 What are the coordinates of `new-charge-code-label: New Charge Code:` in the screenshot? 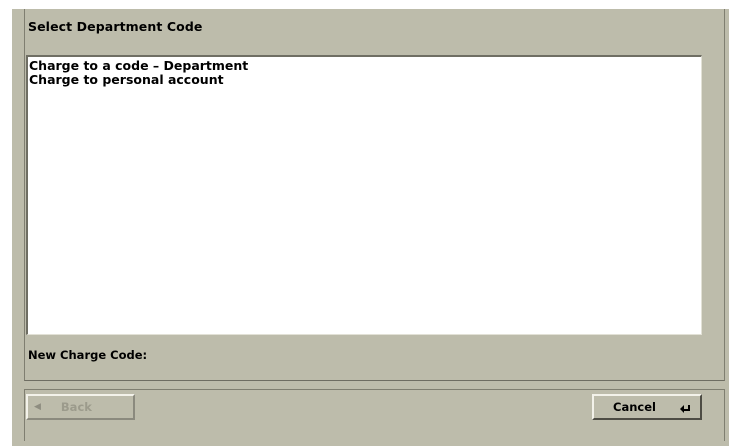 It's located at (88, 355).